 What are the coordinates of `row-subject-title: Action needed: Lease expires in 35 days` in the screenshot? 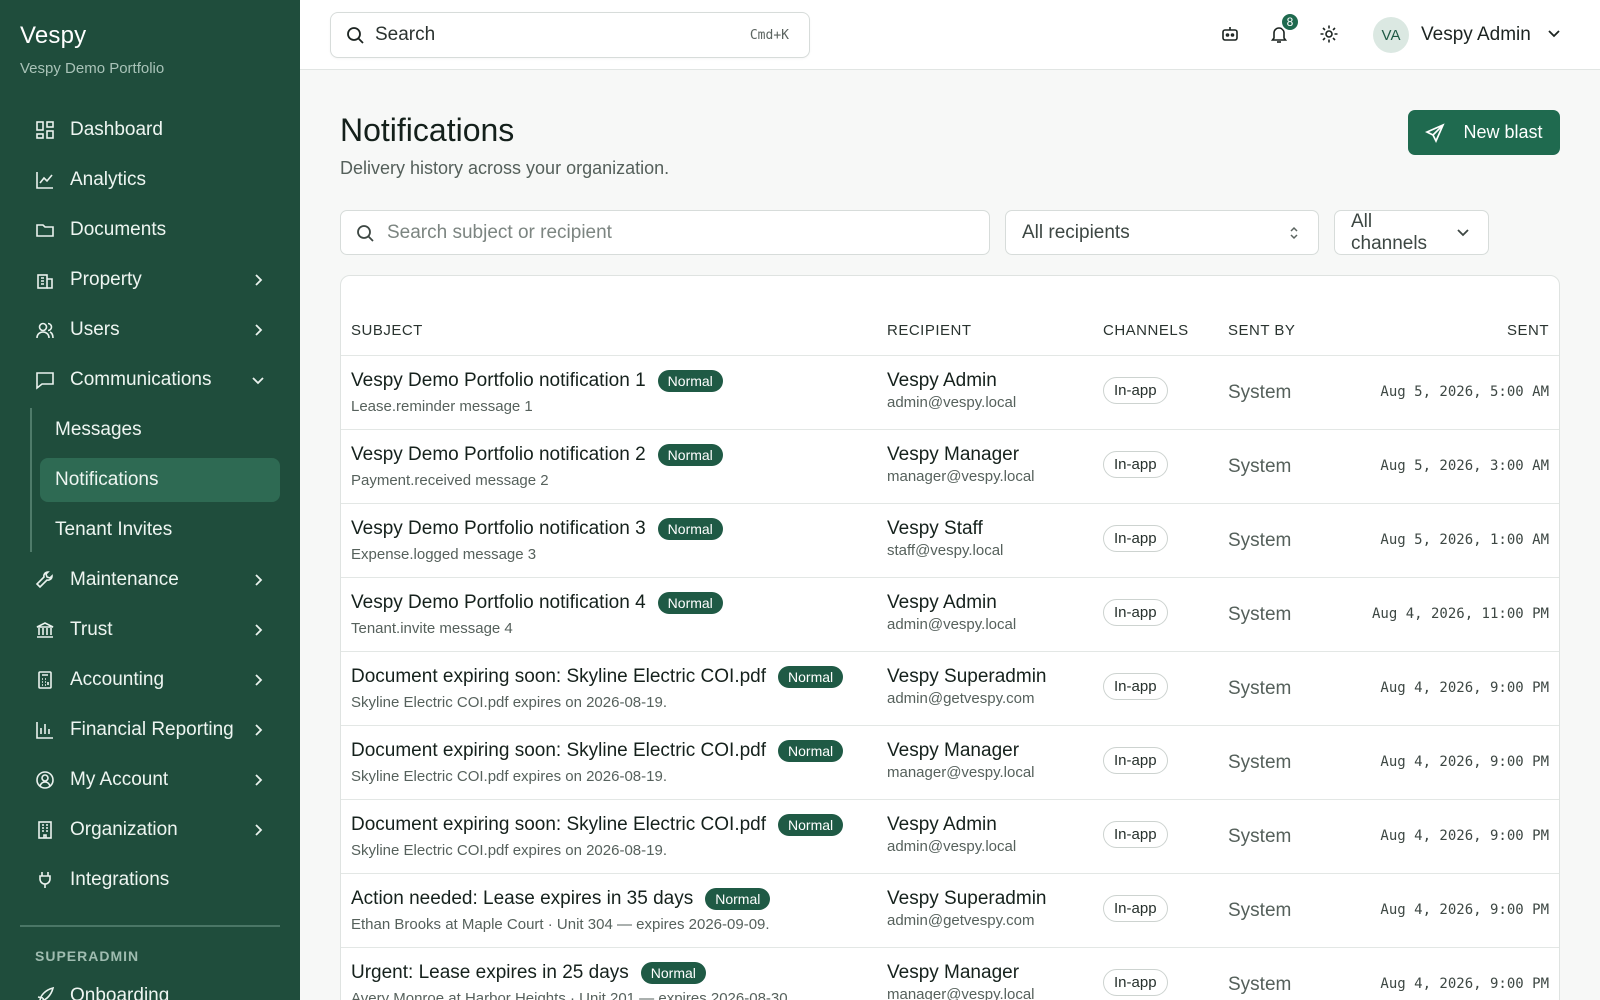 It's located at (522, 898).